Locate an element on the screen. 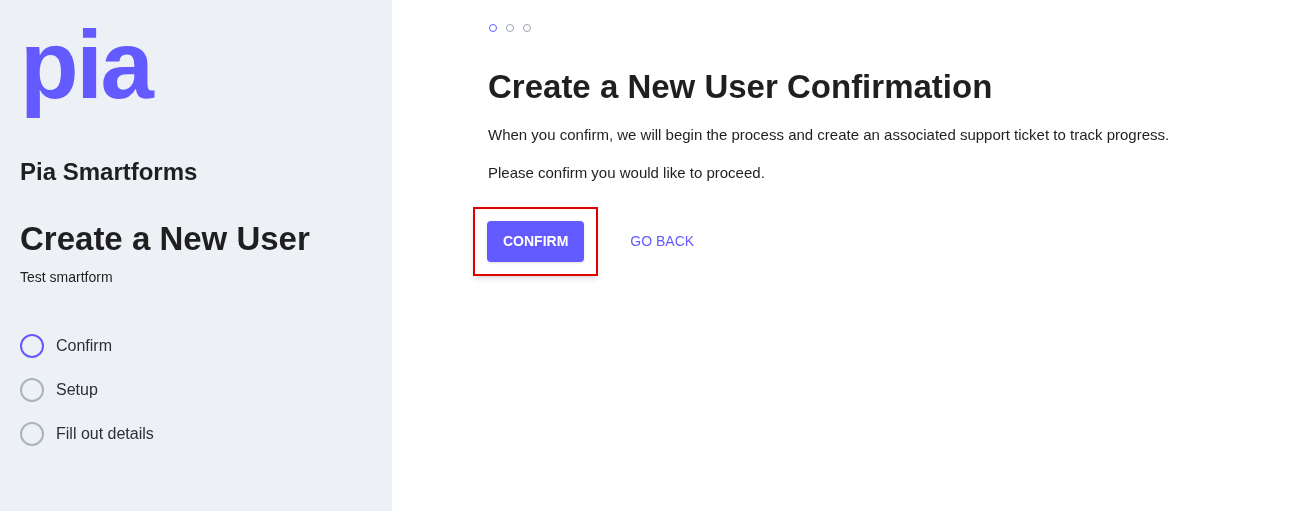 The image size is (1307, 511). form-subtitle: Test smartform is located at coordinates (67, 278).